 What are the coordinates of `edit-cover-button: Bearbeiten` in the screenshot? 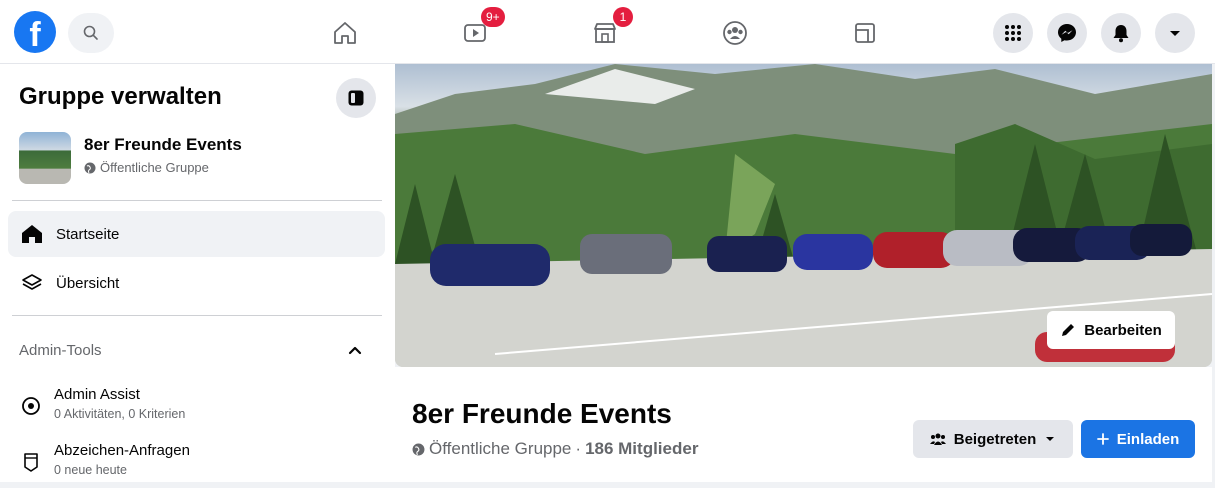 It's located at (1111, 330).